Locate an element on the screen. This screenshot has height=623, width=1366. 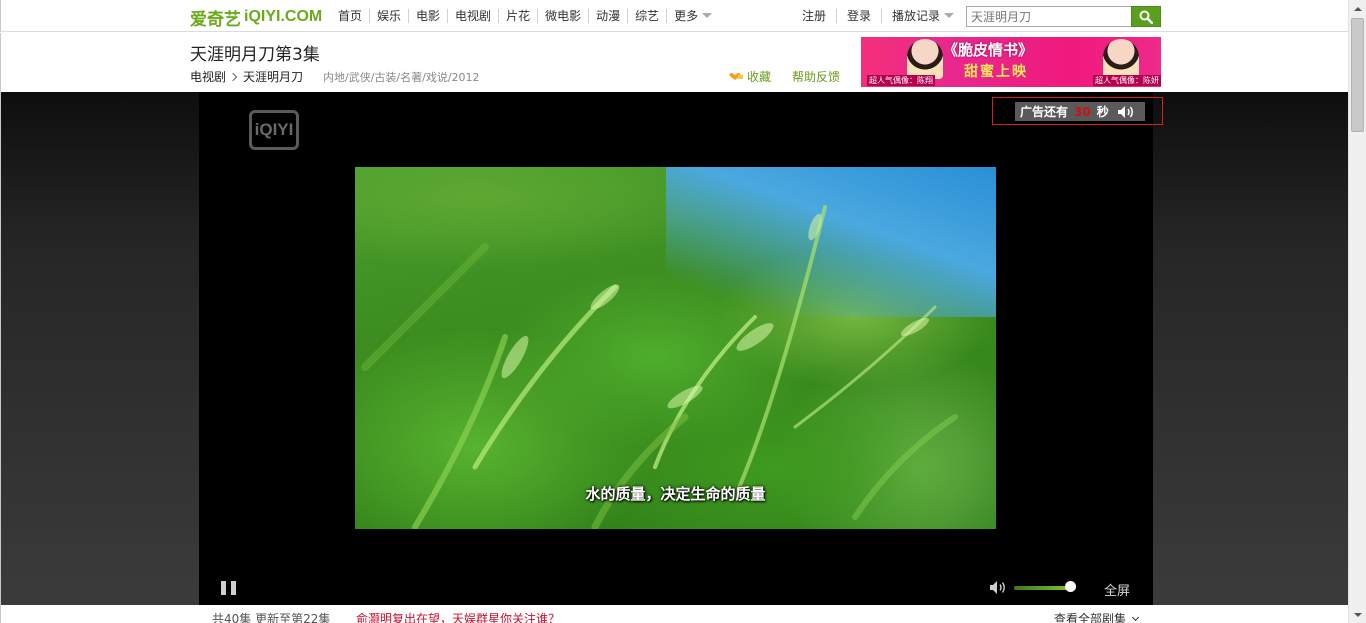
breadcrumb-tv: 电视剧 is located at coordinates (208, 76).